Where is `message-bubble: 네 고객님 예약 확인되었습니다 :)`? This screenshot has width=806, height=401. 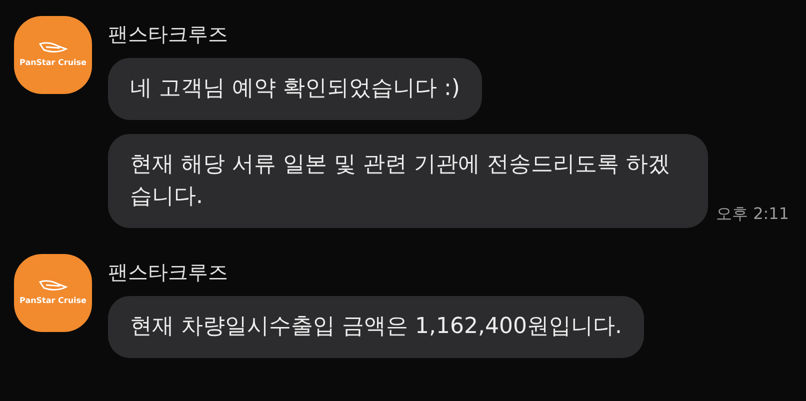 message-bubble: 네 고객님 예약 확인되었습니다 :) is located at coordinates (295, 89).